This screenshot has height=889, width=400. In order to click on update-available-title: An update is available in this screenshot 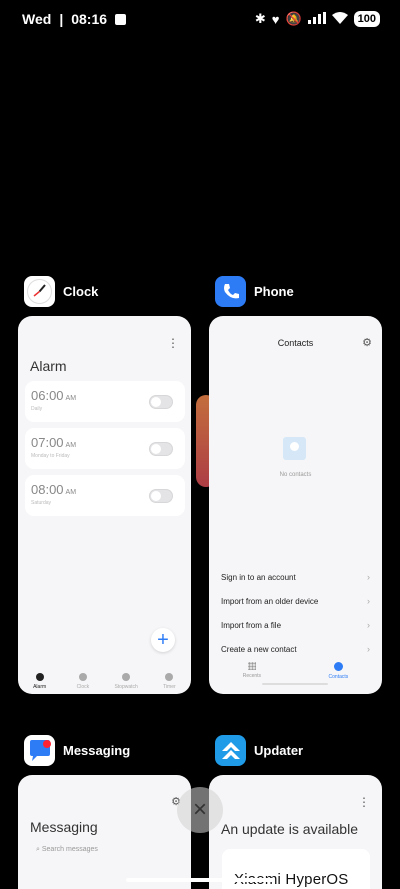, I will do `click(289, 829)`.